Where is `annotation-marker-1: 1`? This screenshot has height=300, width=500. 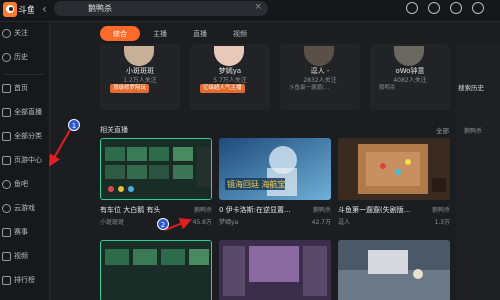
annotation-marker-1: 1 is located at coordinates (74, 125).